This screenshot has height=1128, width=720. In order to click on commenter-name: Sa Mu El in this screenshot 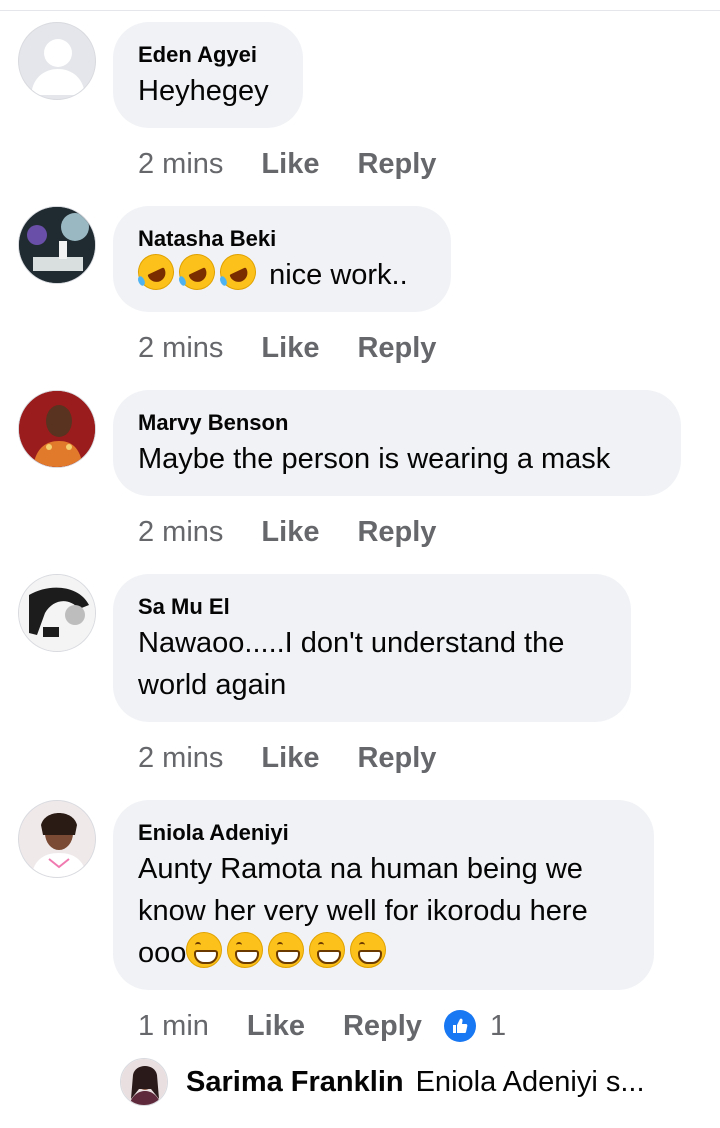, I will do `click(371, 607)`.